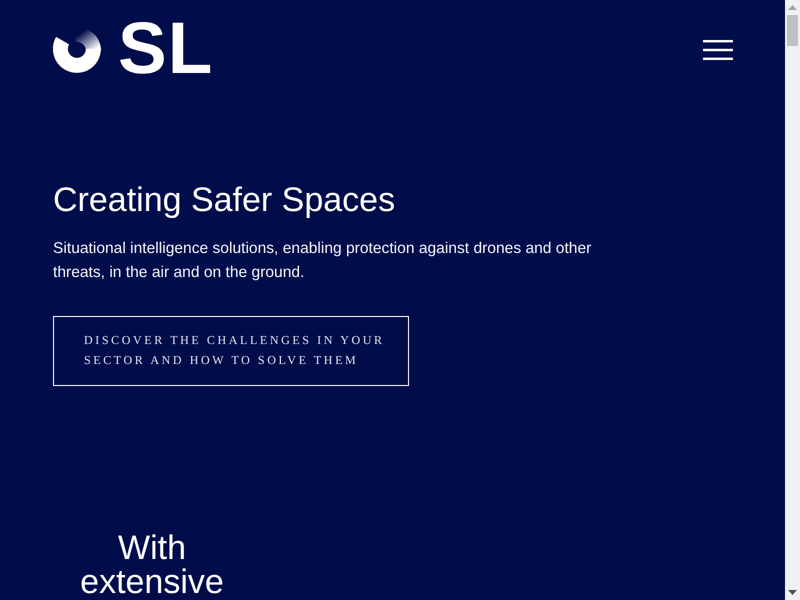  What do you see at coordinates (792, 30) in the screenshot?
I see `scrollbar-thumb` at bounding box center [792, 30].